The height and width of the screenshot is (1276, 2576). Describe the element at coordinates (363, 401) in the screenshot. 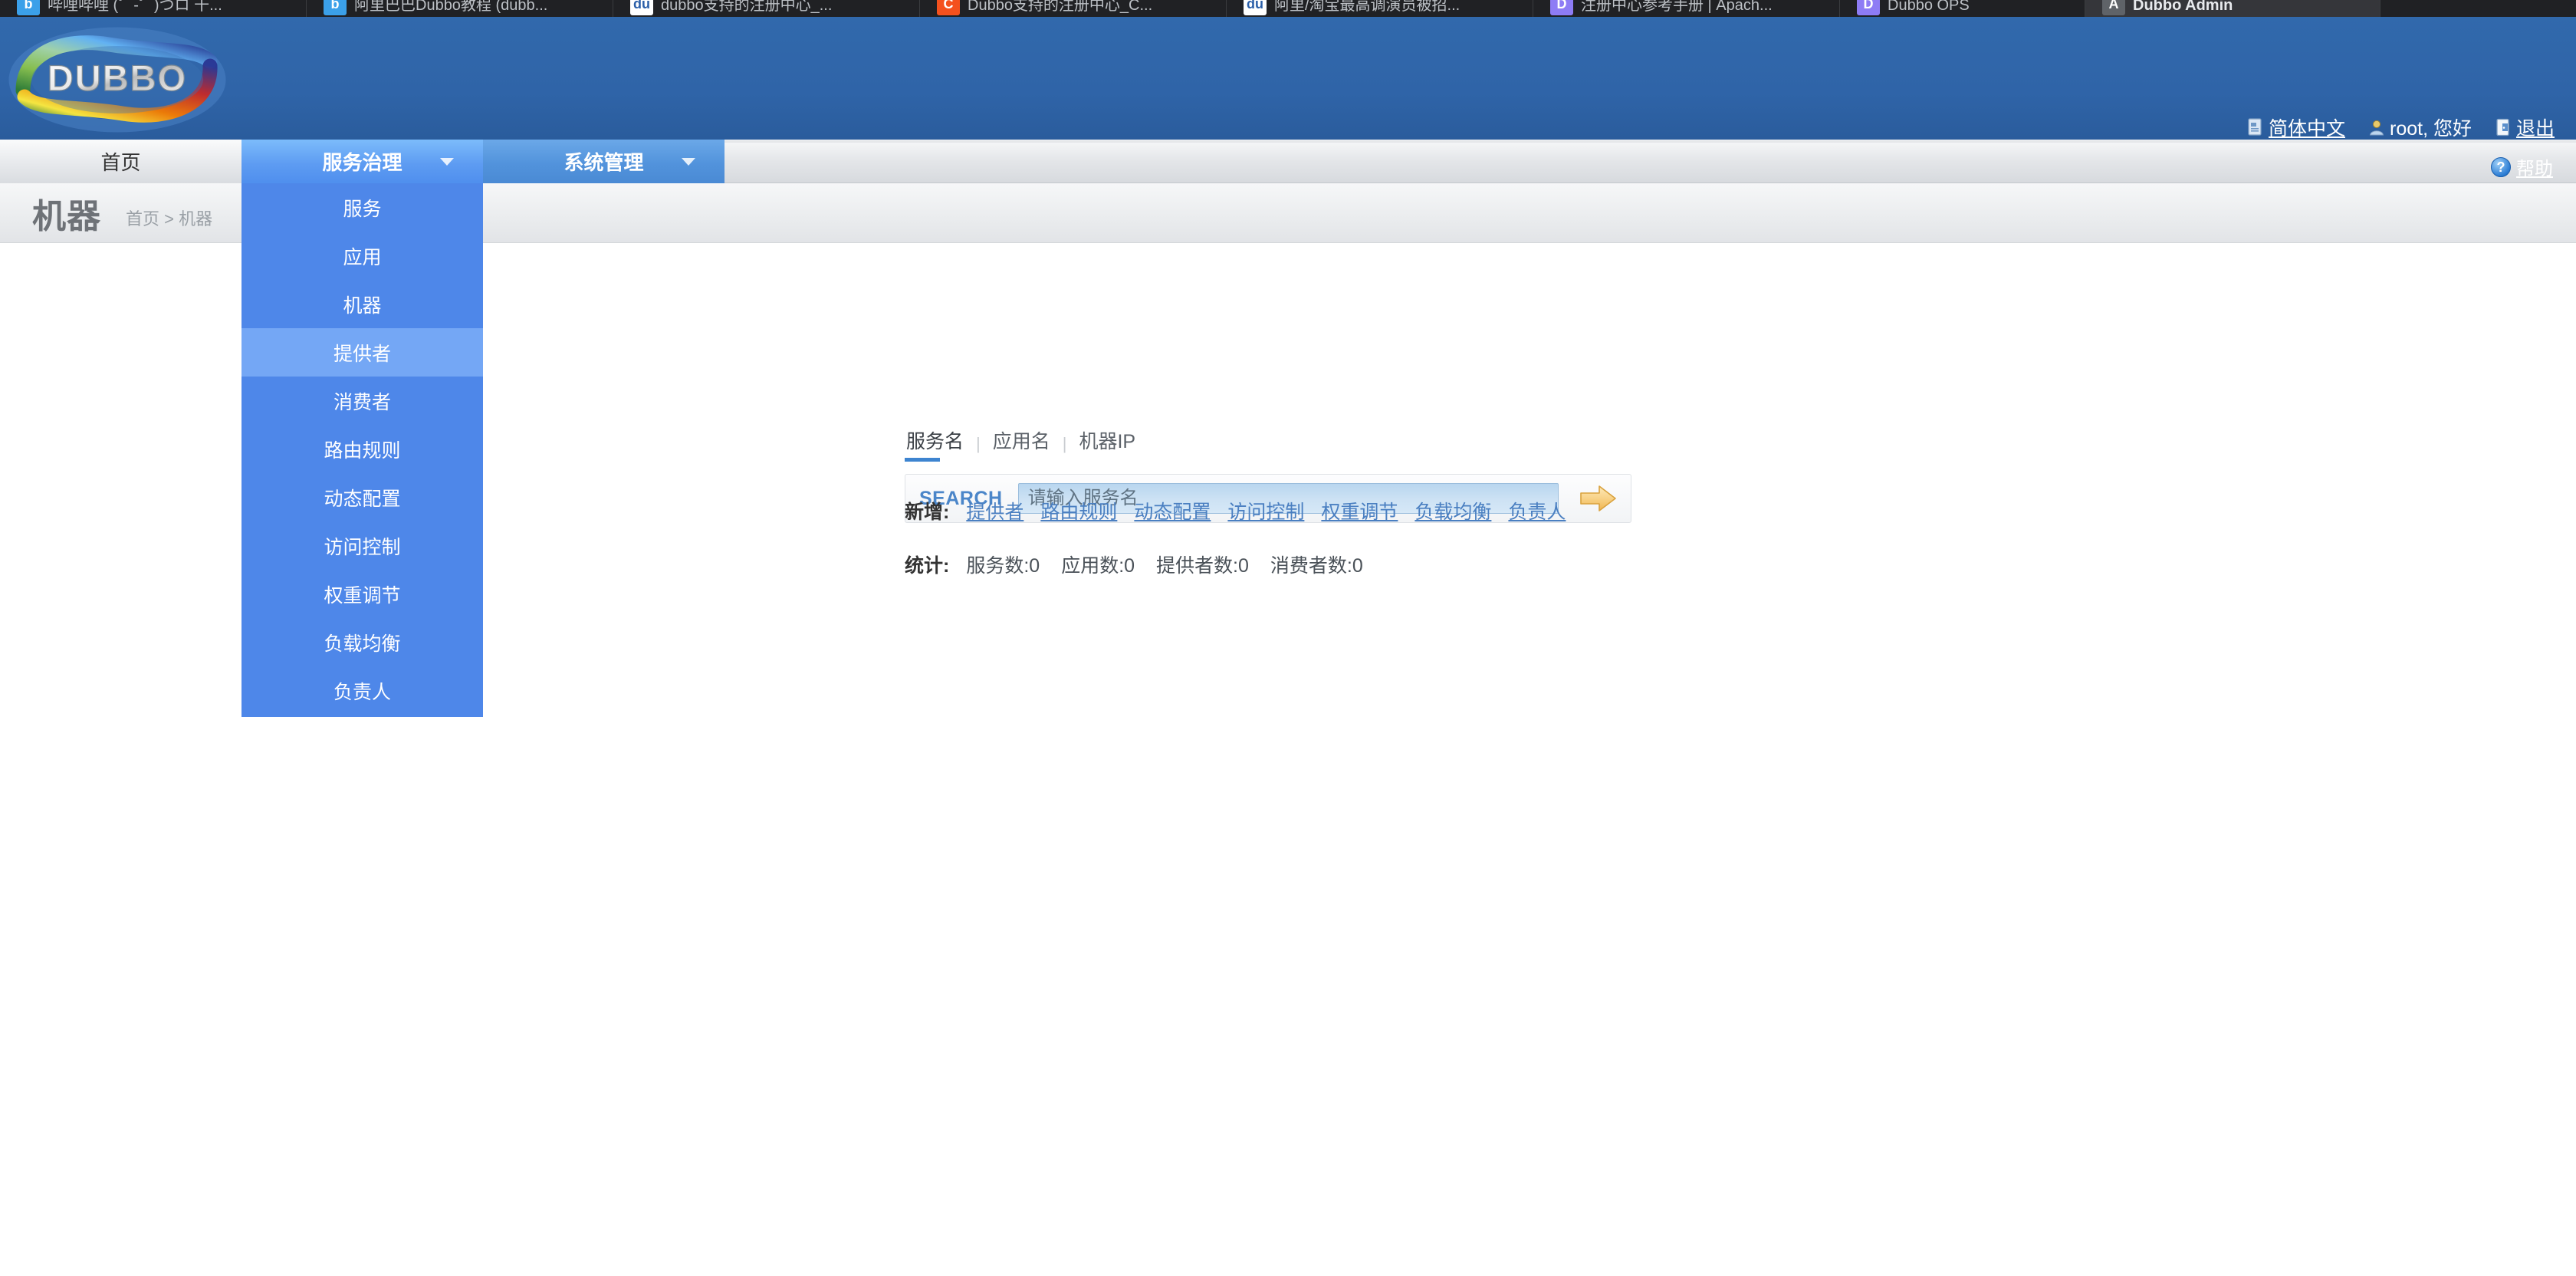

I see `dropdown-item-消费者: 消费者` at that location.